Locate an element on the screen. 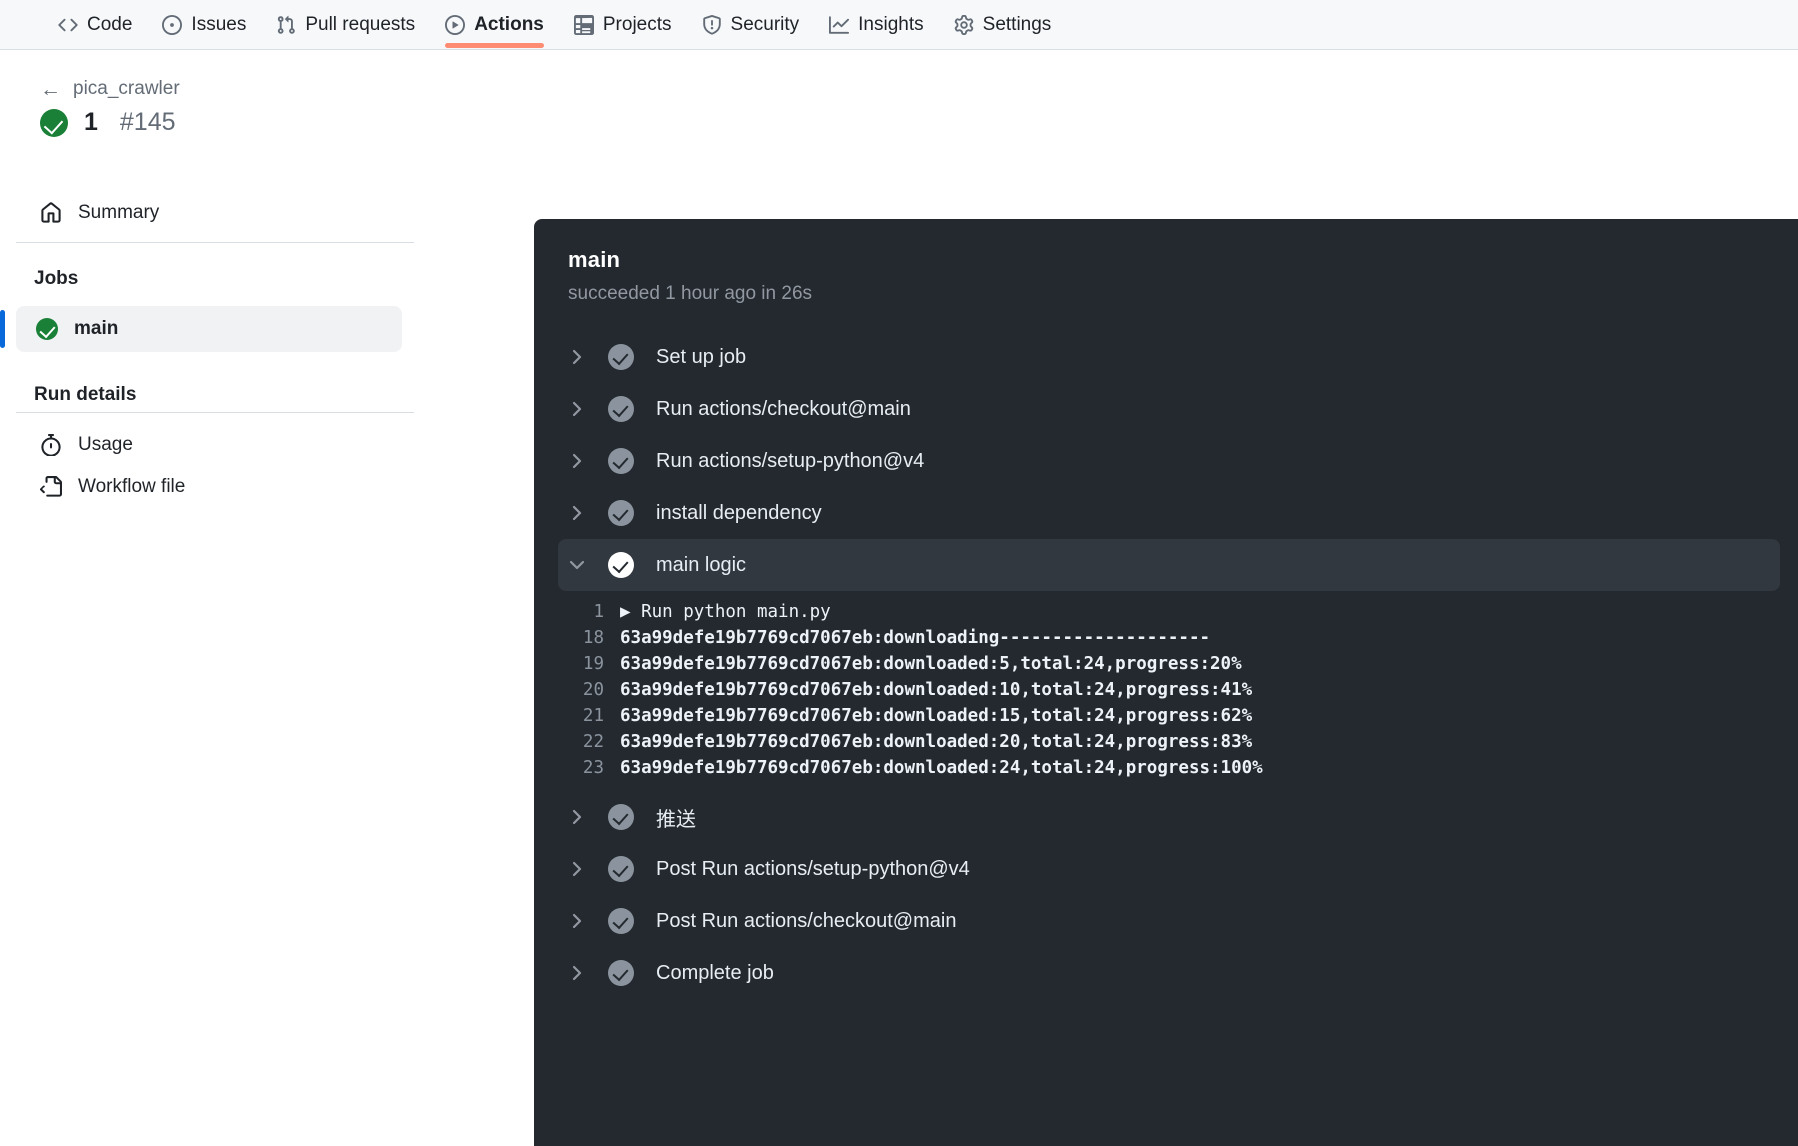 The image size is (1798, 1146). run-name-label: 1 is located at coordinates (91, 122).